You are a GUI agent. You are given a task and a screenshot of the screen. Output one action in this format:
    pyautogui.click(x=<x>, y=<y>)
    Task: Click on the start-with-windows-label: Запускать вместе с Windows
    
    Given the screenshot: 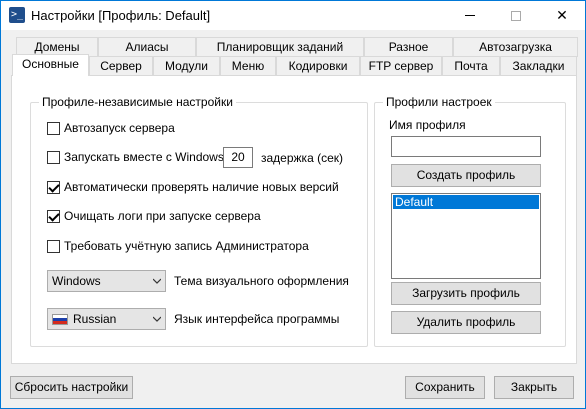 What is the action you would take?
    pyautogui.click(x=144, y=157)
    